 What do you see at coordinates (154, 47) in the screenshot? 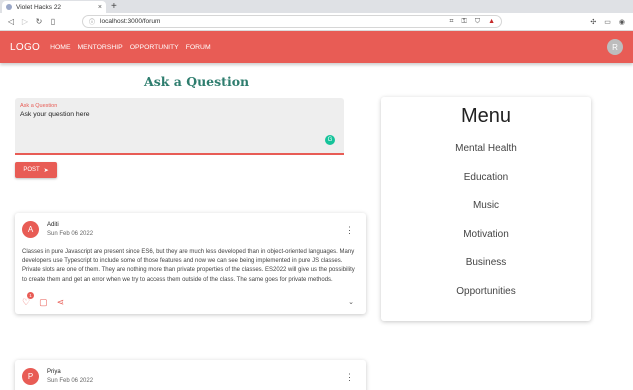
I see `nav-opportunity: OPPORTUNITY` at bounding box center [154, 47].